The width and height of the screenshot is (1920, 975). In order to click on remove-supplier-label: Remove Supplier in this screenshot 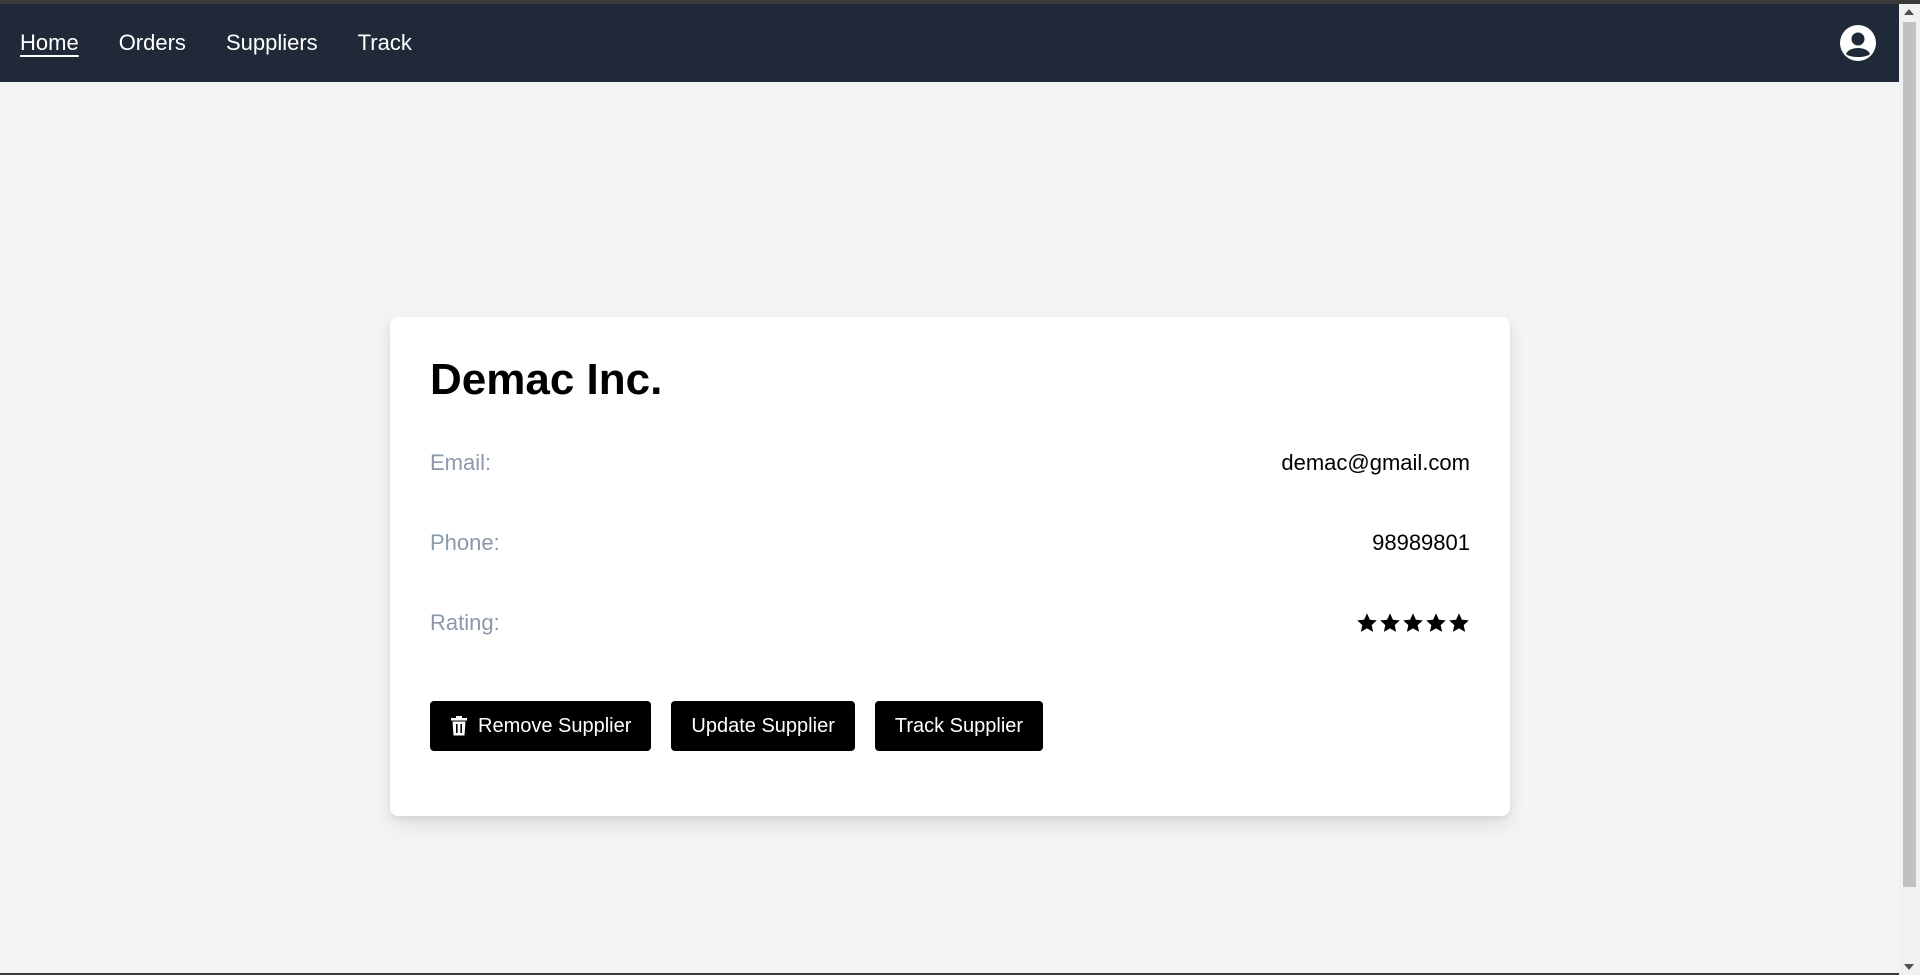, I will do `click(555, 725)`.